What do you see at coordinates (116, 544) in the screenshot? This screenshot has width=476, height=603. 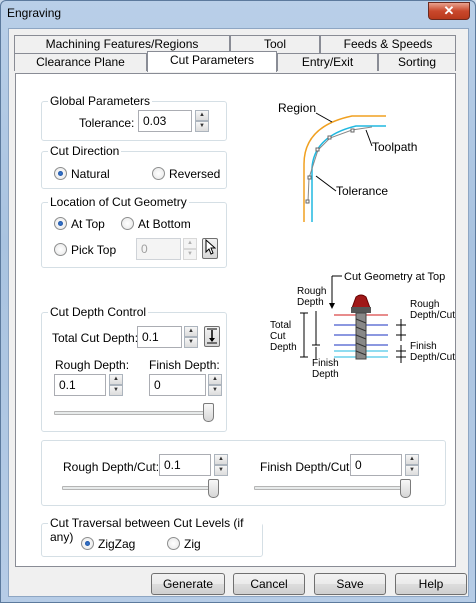 I see `zigzag-label: ZigZag` at bounding box center [116, 544].